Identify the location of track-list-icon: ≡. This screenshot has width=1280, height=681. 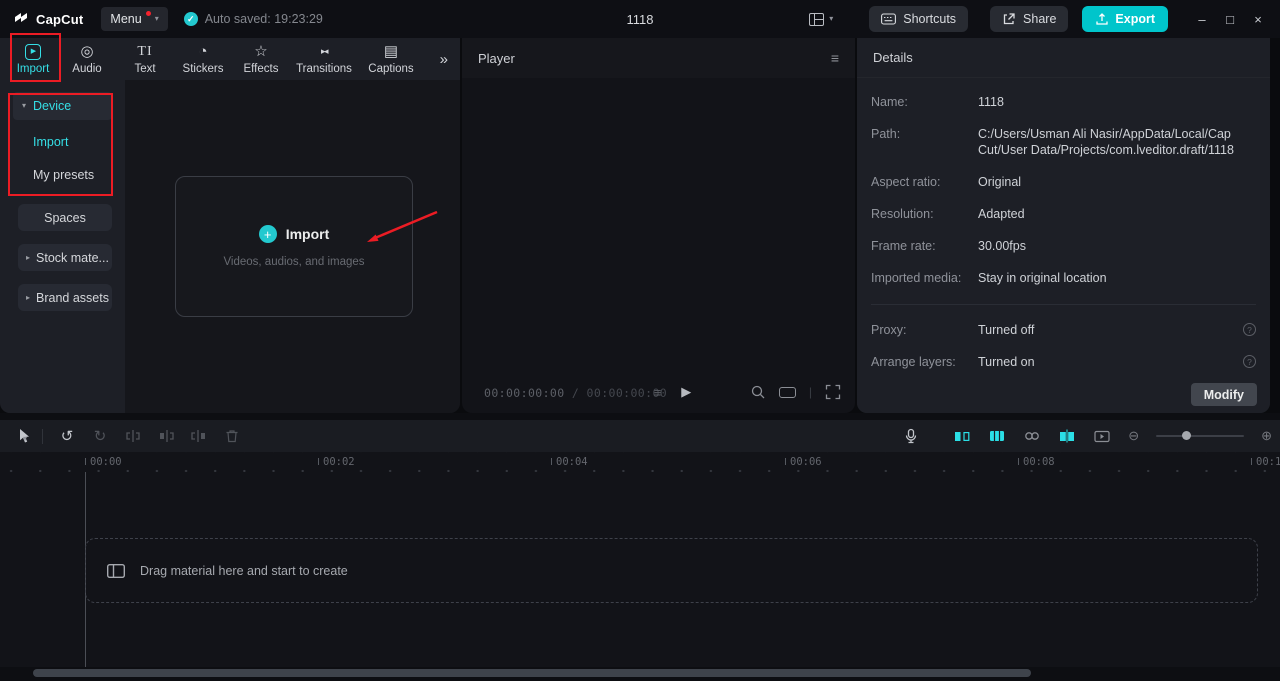
(658, 392).